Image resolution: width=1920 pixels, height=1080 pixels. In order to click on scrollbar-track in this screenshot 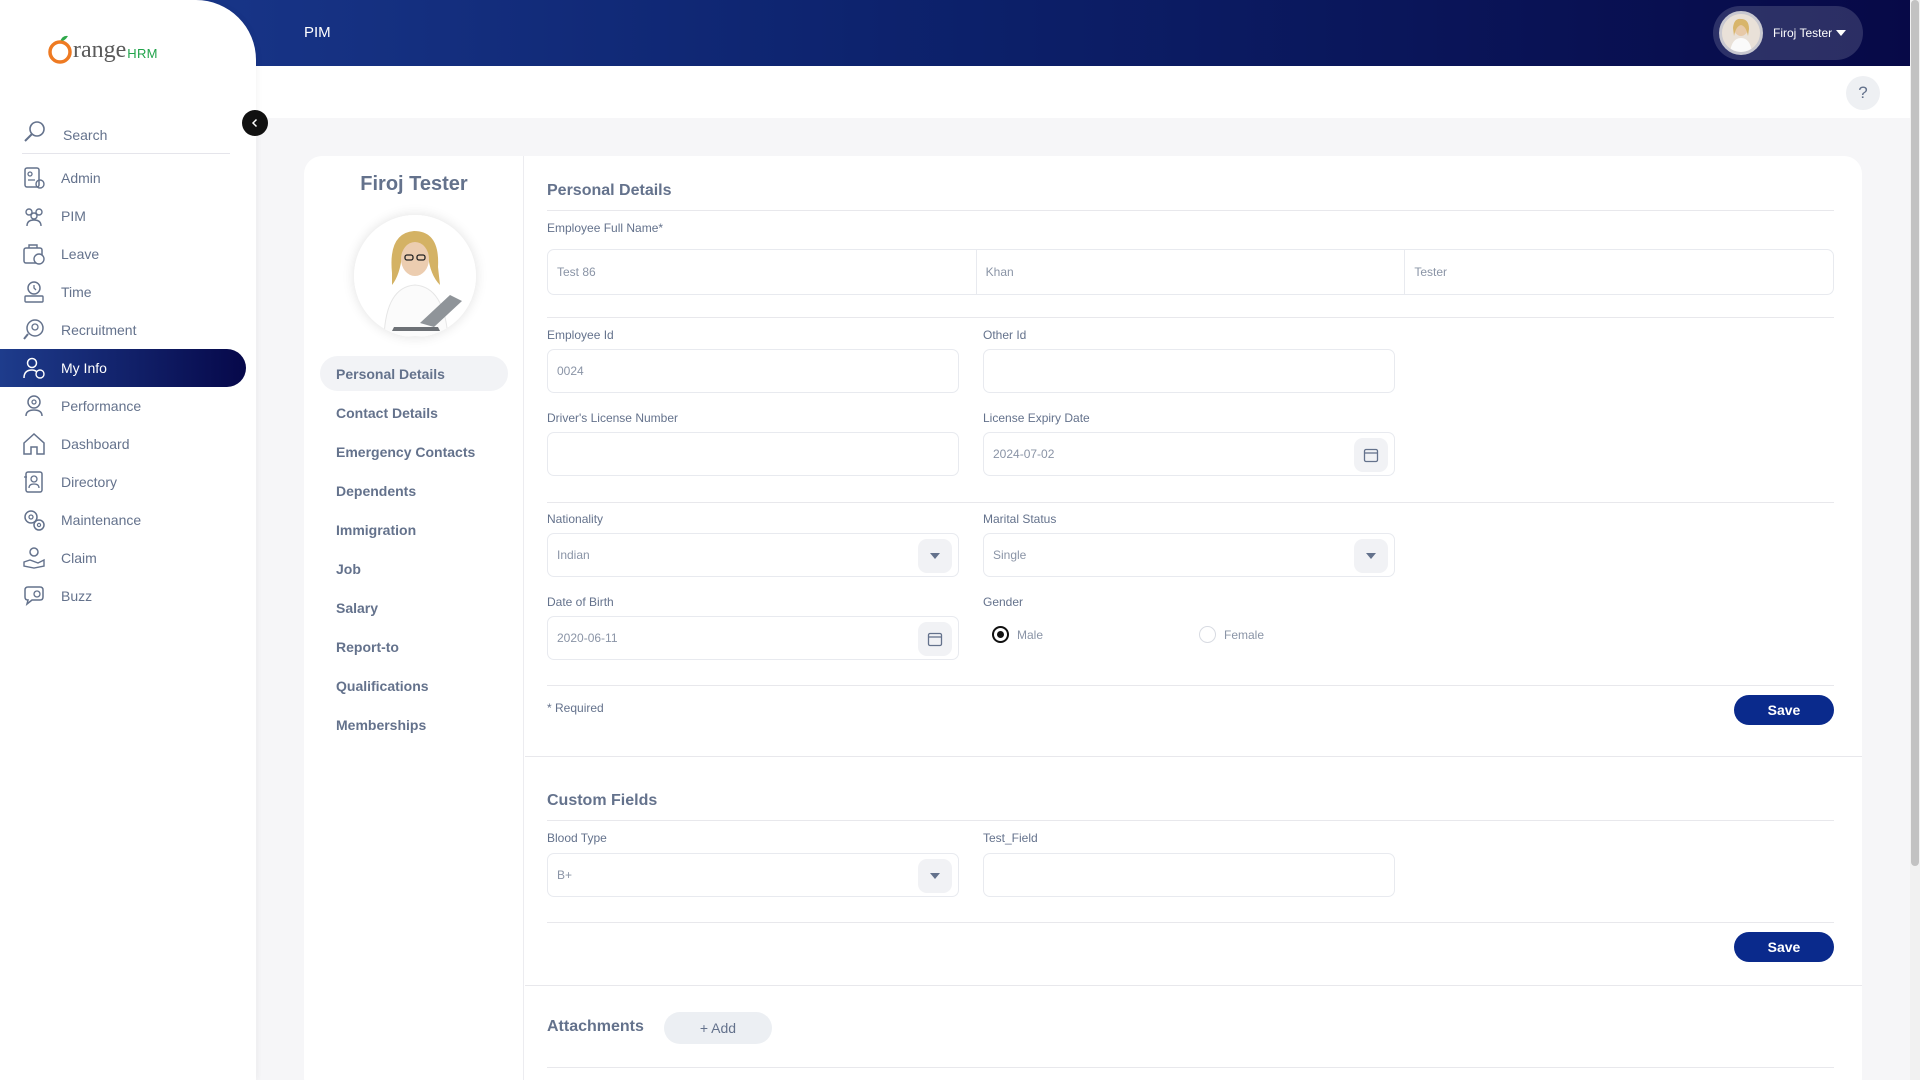, I will do `click(1915, 540)`.